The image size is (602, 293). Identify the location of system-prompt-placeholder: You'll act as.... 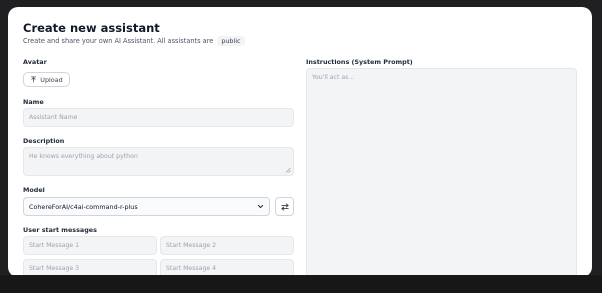
(333, 77).